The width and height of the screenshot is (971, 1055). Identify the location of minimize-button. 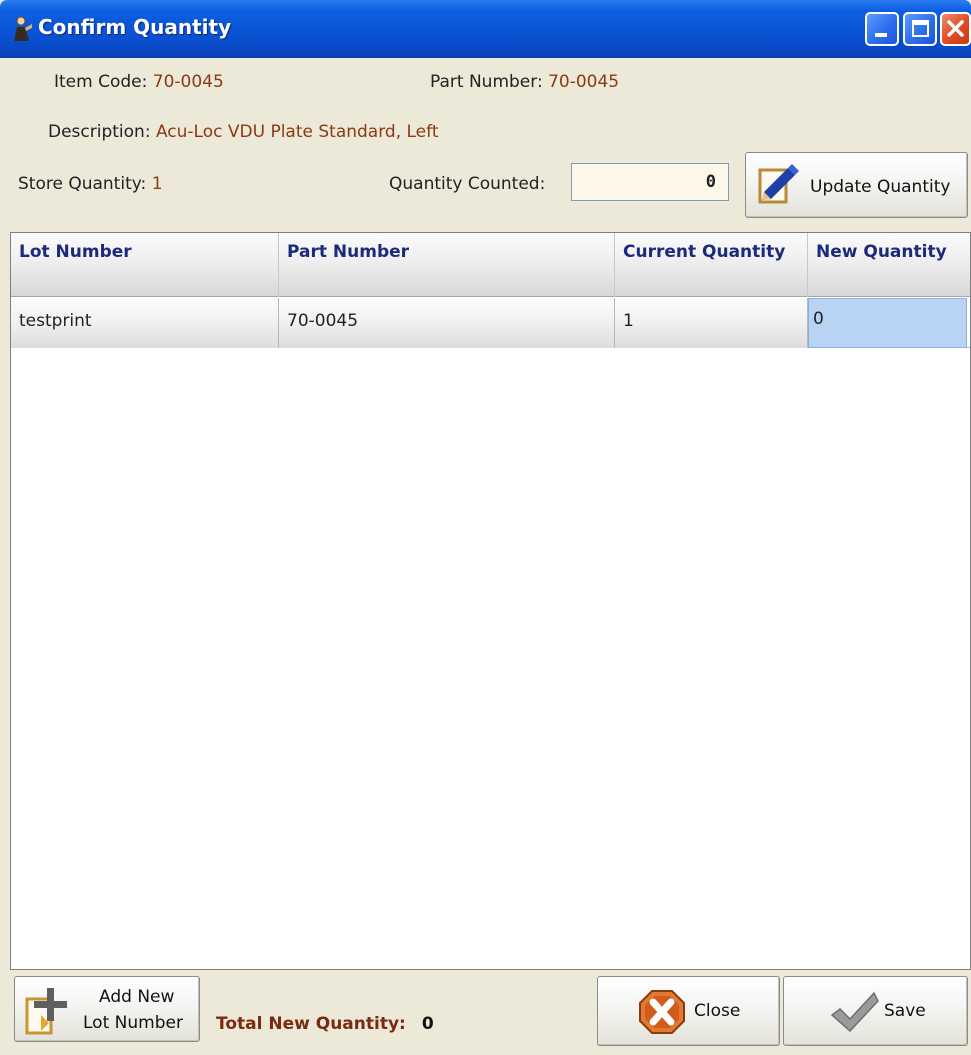
(882, 29).